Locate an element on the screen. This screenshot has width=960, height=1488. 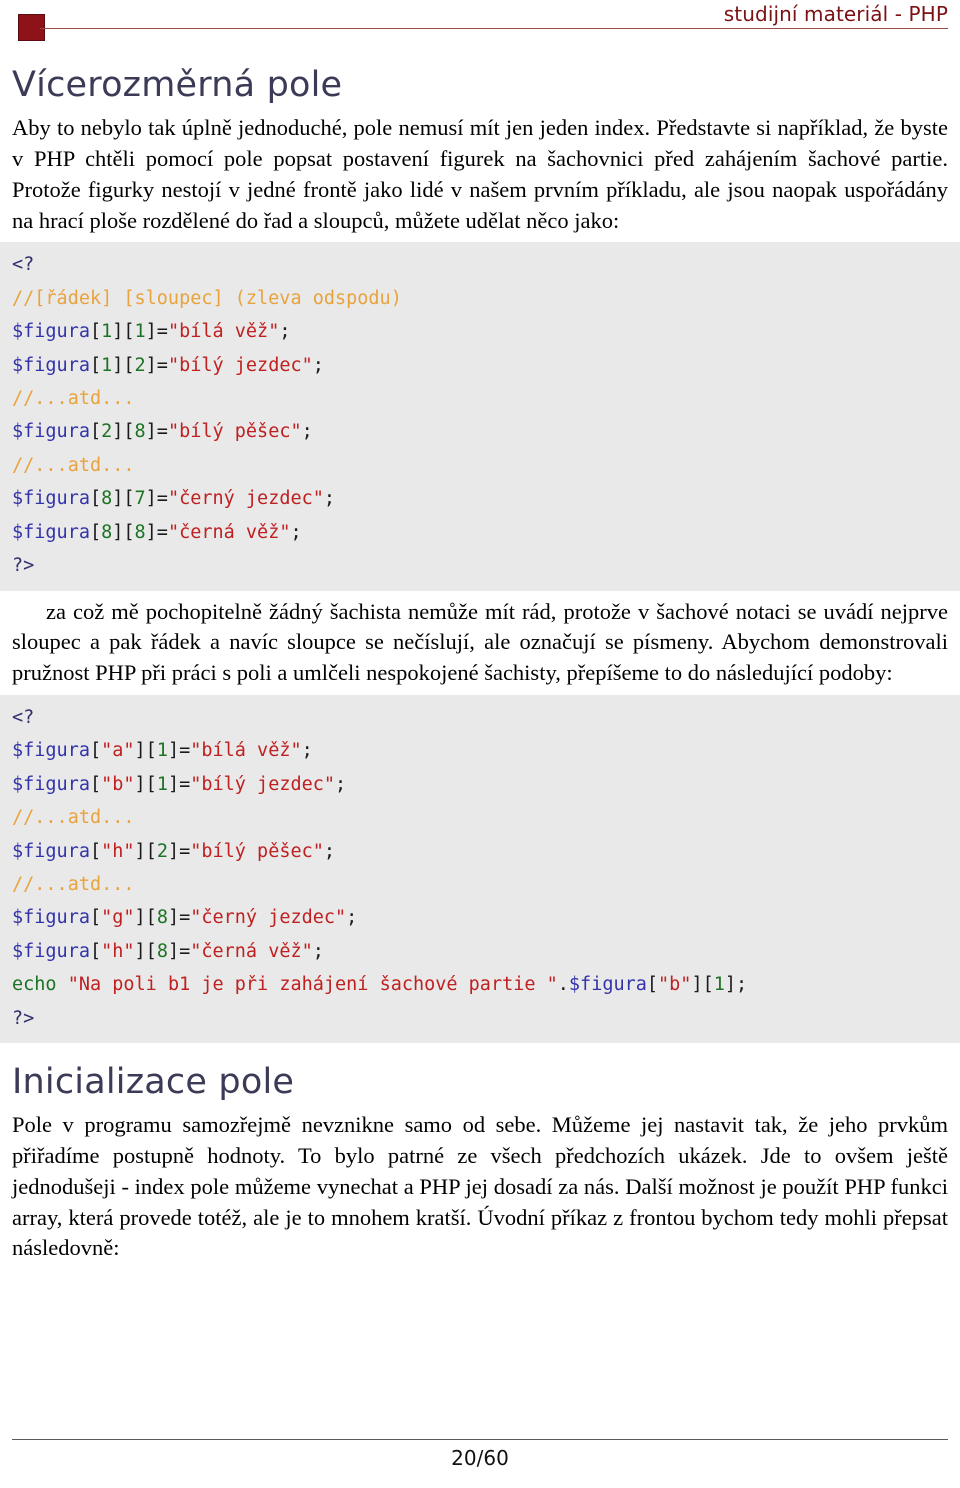
section-title-inicializace-pole: Inicializace pole is located at coordinates (153, 1082).